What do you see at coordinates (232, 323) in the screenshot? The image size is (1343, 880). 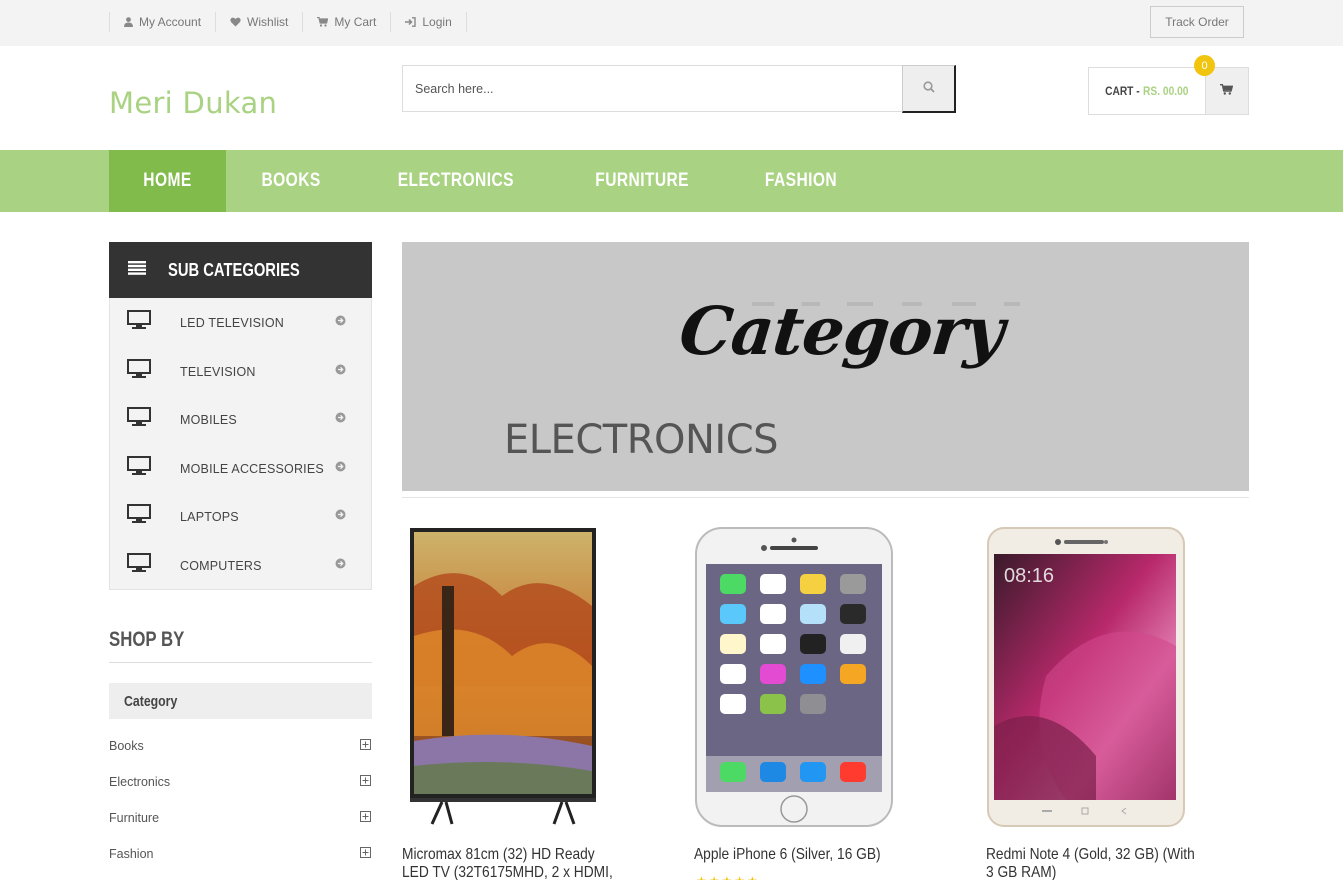 I see `subcategory-label: LED TELEVISION` at bounding box center [232, 323].